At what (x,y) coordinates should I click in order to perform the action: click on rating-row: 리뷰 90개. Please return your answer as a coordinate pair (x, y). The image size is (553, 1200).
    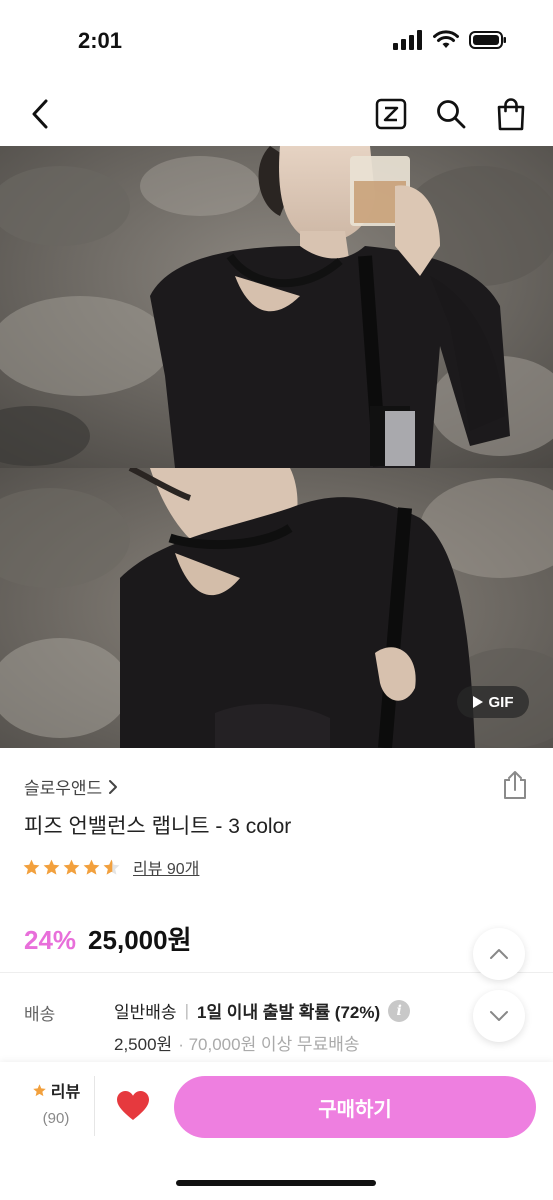
    Looking at the image, I should click on (110, 867).